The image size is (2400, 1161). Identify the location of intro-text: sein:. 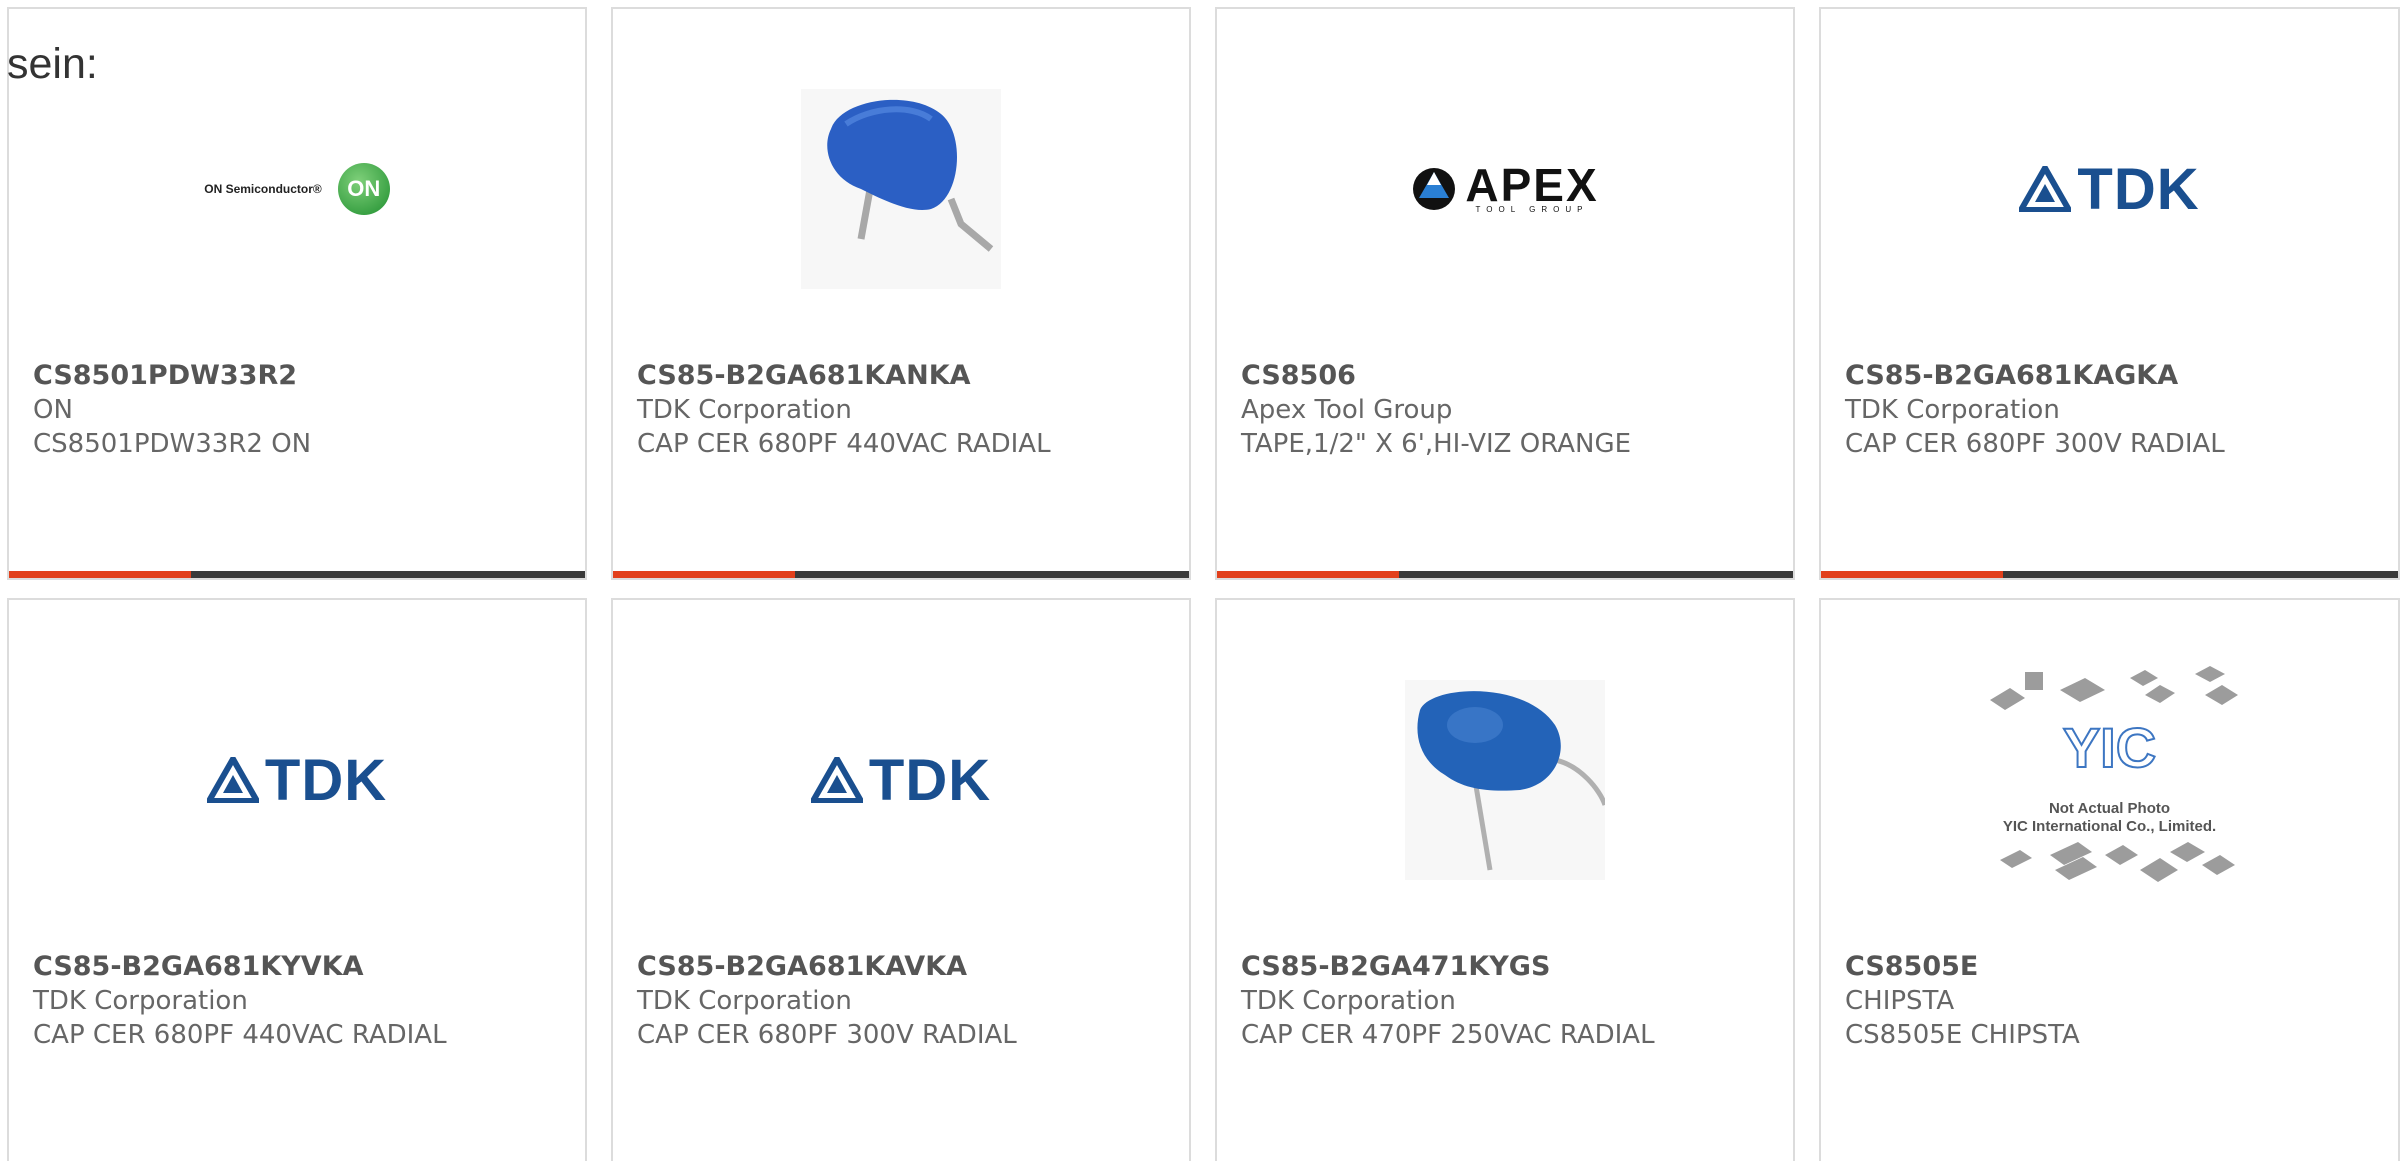
(52, 64).